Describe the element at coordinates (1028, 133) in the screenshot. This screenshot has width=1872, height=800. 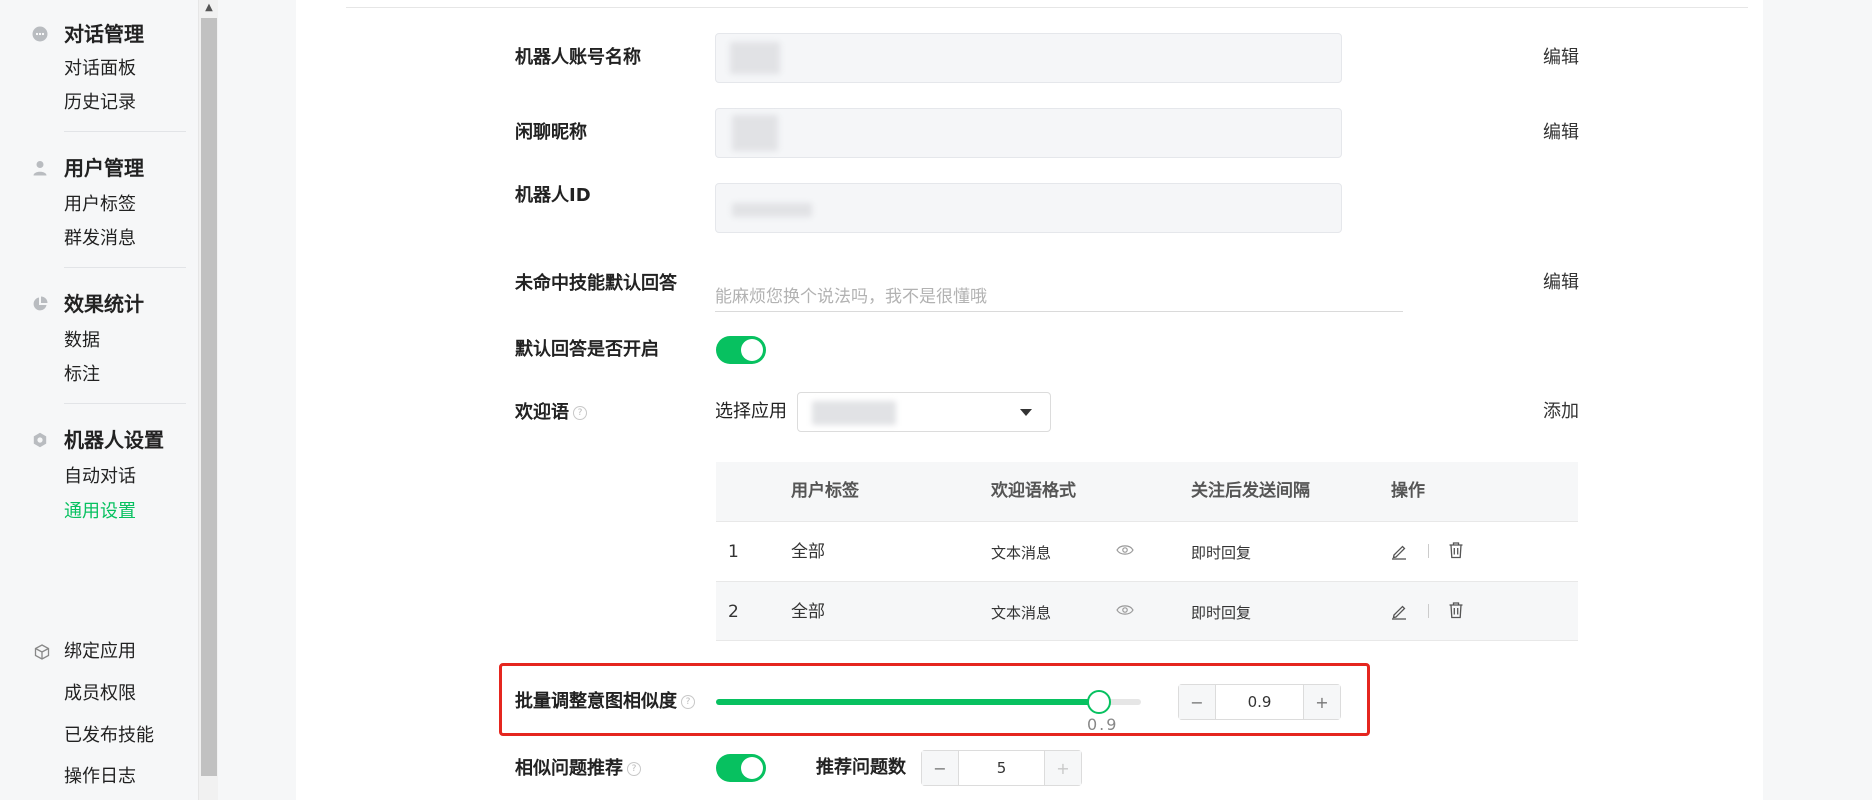
I see `chat-nickname-field` at that location.